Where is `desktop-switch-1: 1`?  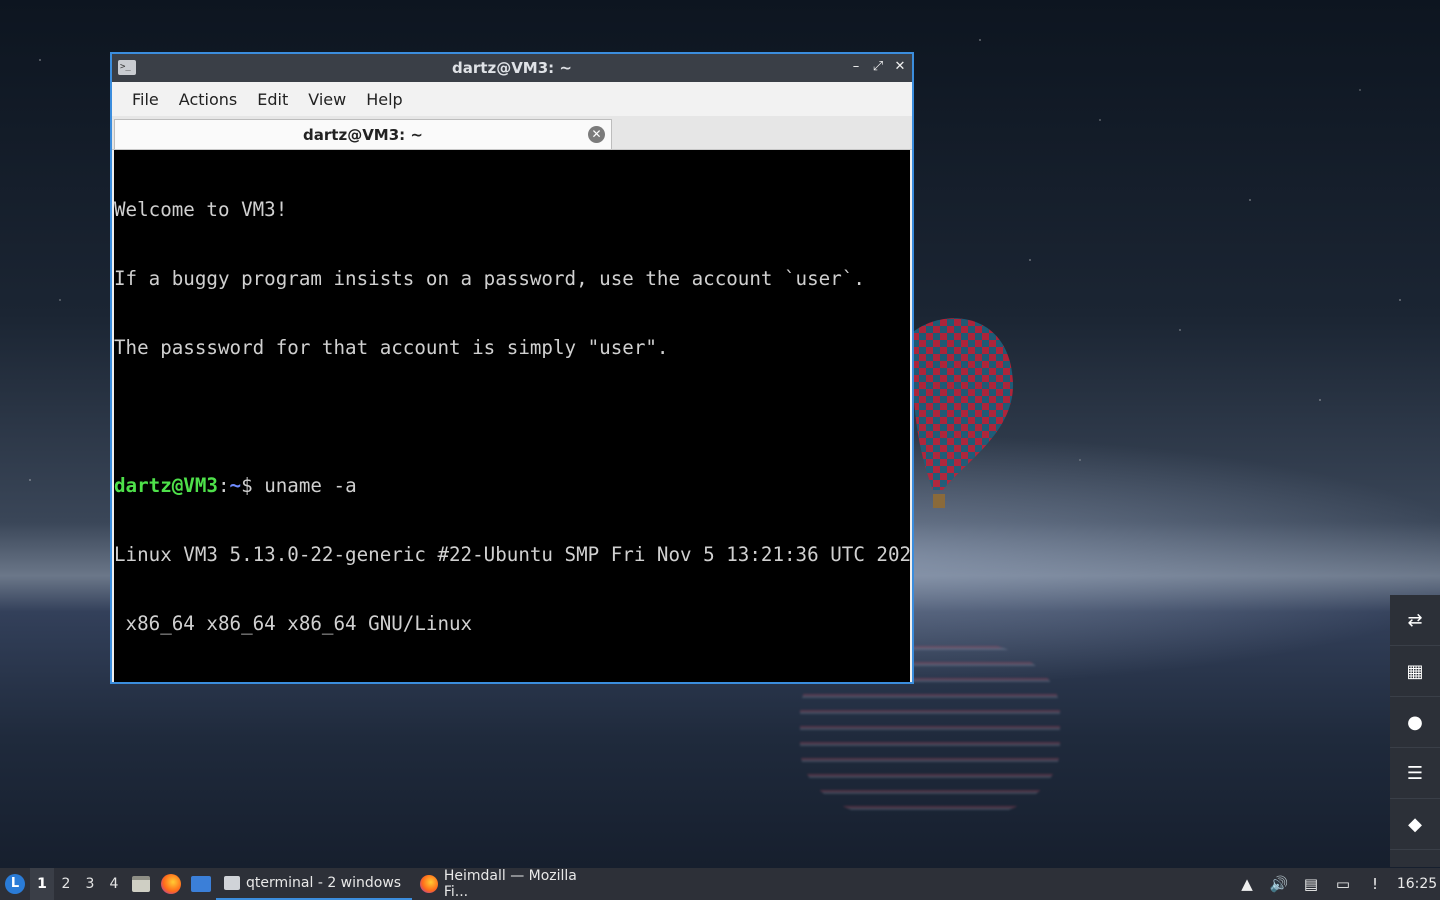 desktop-switch-1: 1 is located at coordinates (42, 884).